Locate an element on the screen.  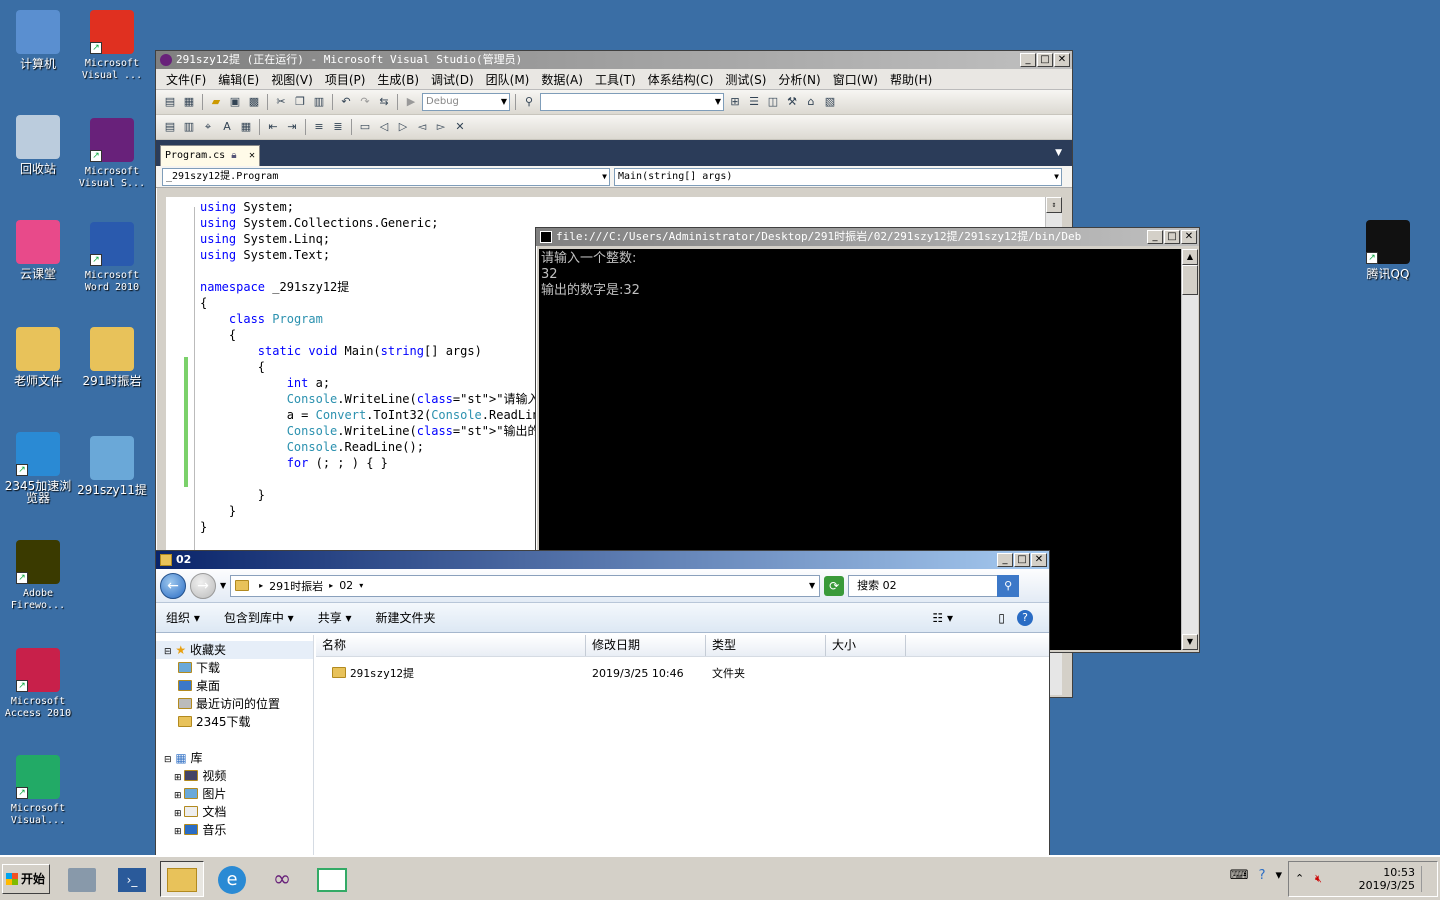
keyboard-icon: ⌨ is located at coordinates (1239, 875).